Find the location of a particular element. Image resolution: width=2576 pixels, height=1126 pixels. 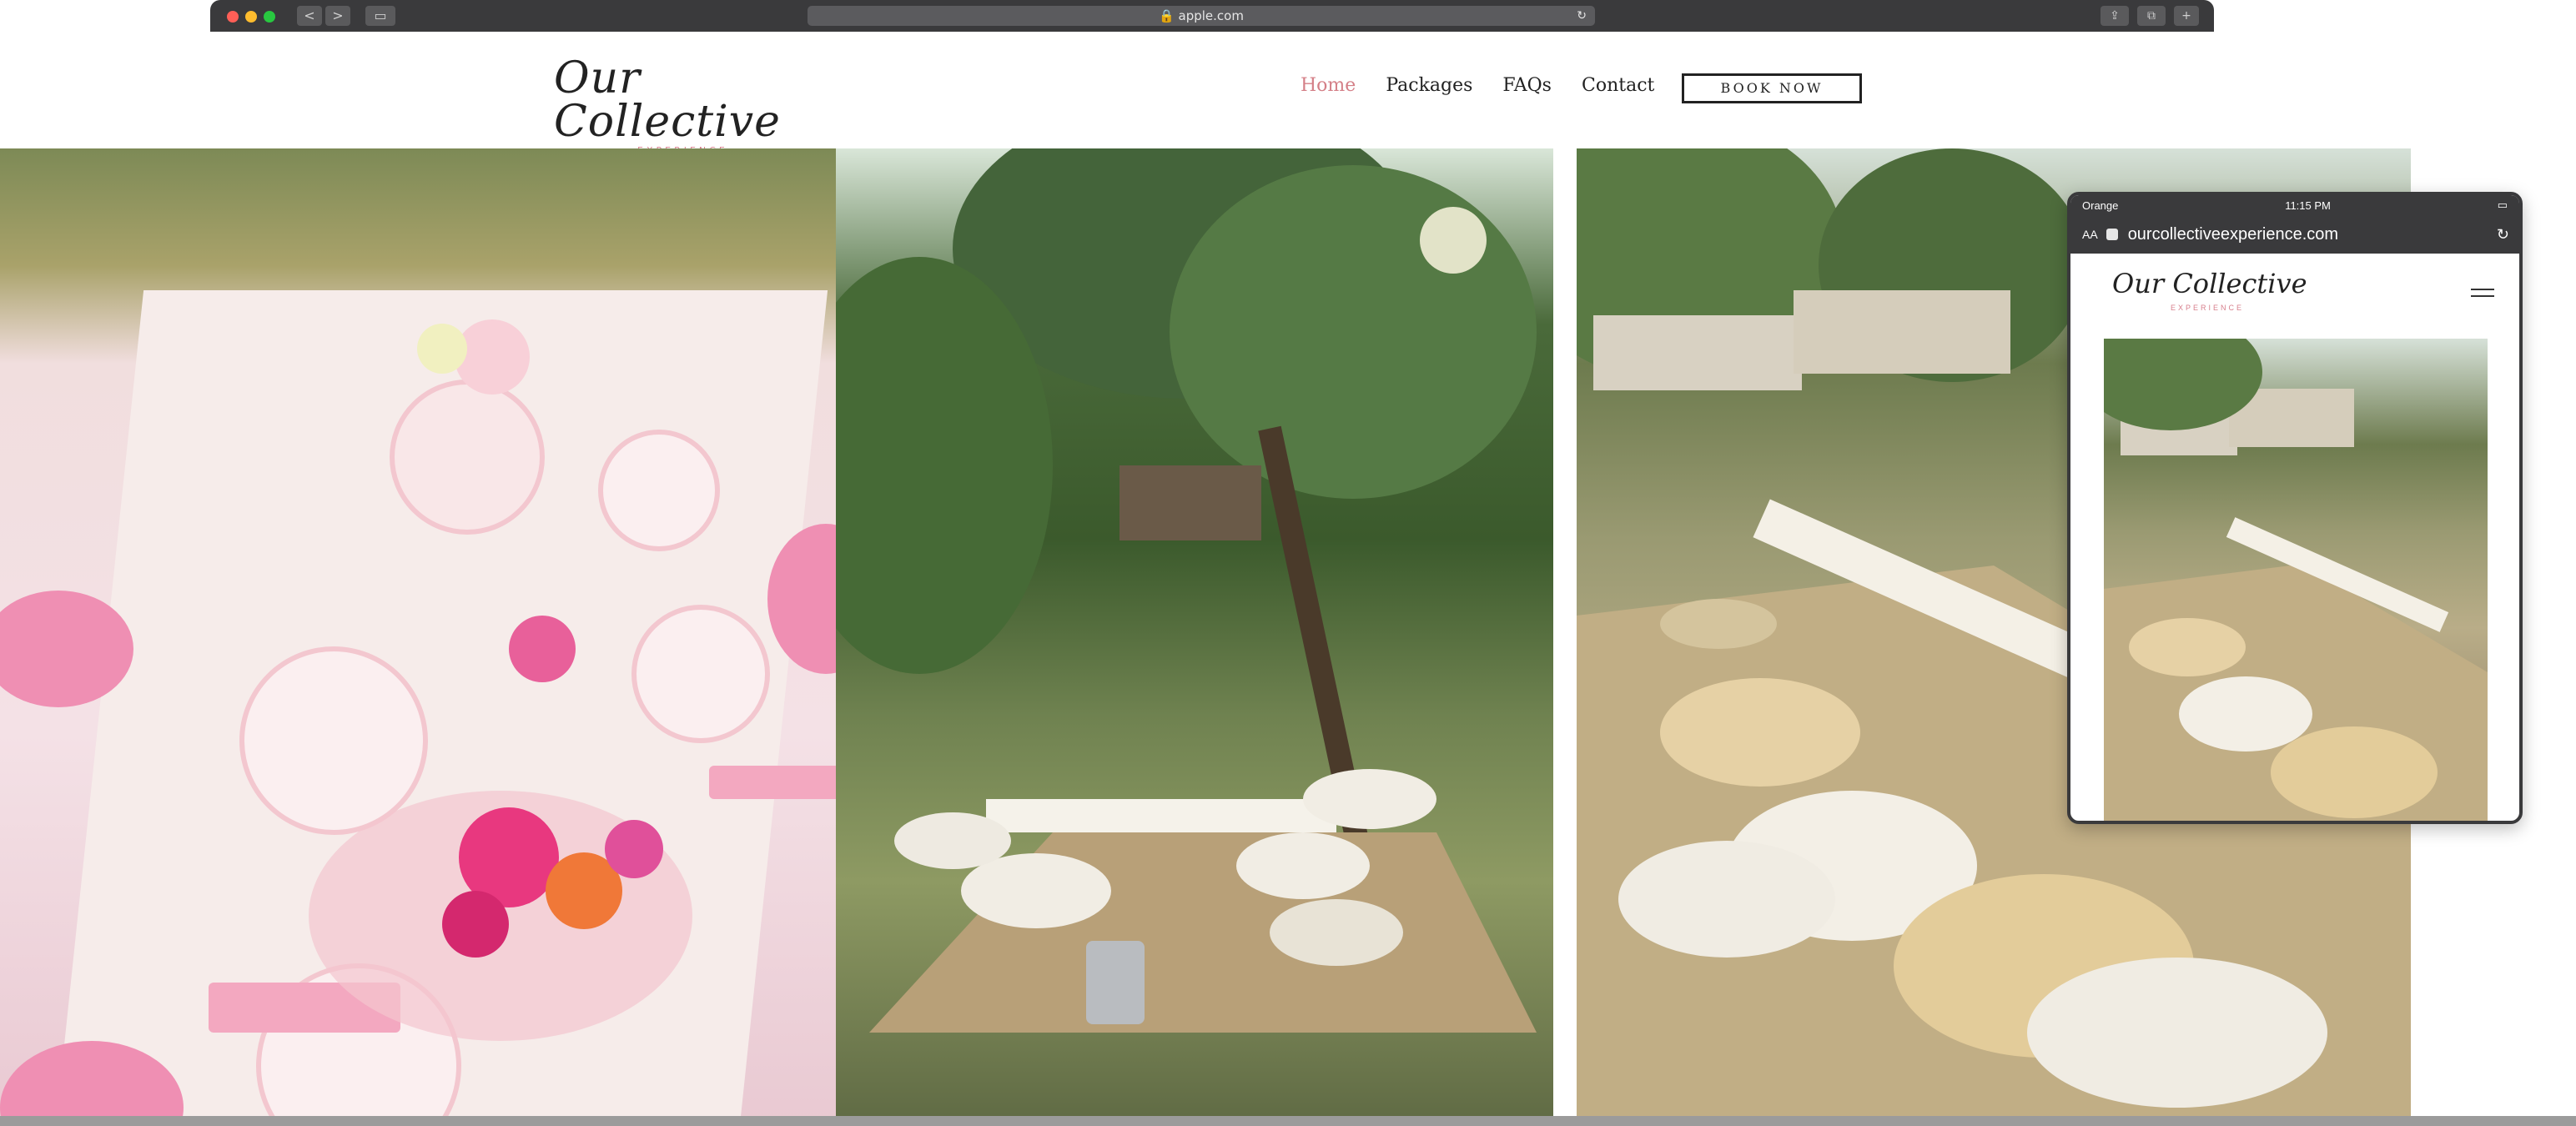

nav-faqs: FAQs is located at coordinates (1527, 85).